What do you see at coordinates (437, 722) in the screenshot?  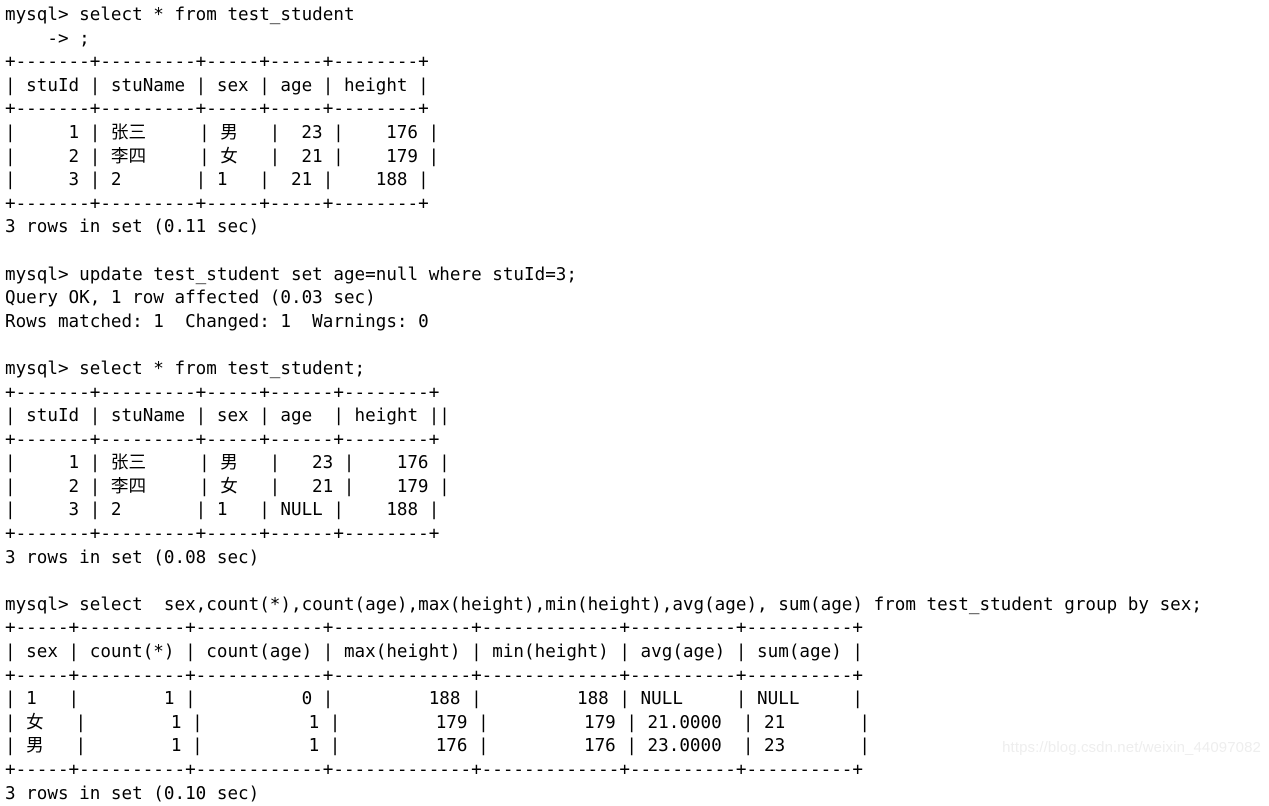 I see `terminal-line: | 女 | 1 | 1 | 179 | 179 | 21.0000 | 21 |` at bounding box center [437, 722].